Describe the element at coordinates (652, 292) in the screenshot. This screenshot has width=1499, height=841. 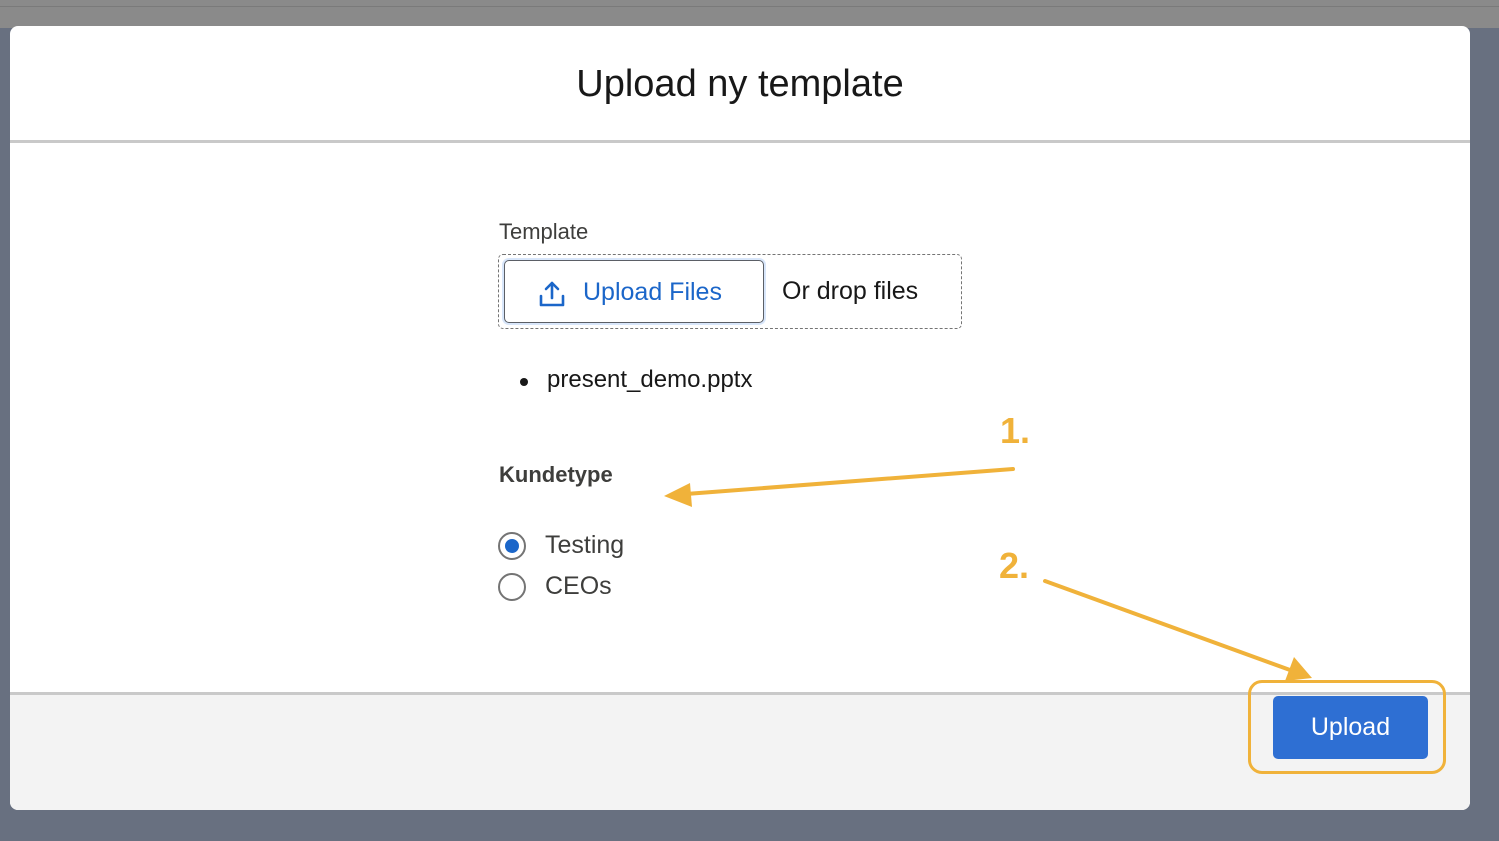
I see `upload-files-label: Upload Files` at that location.